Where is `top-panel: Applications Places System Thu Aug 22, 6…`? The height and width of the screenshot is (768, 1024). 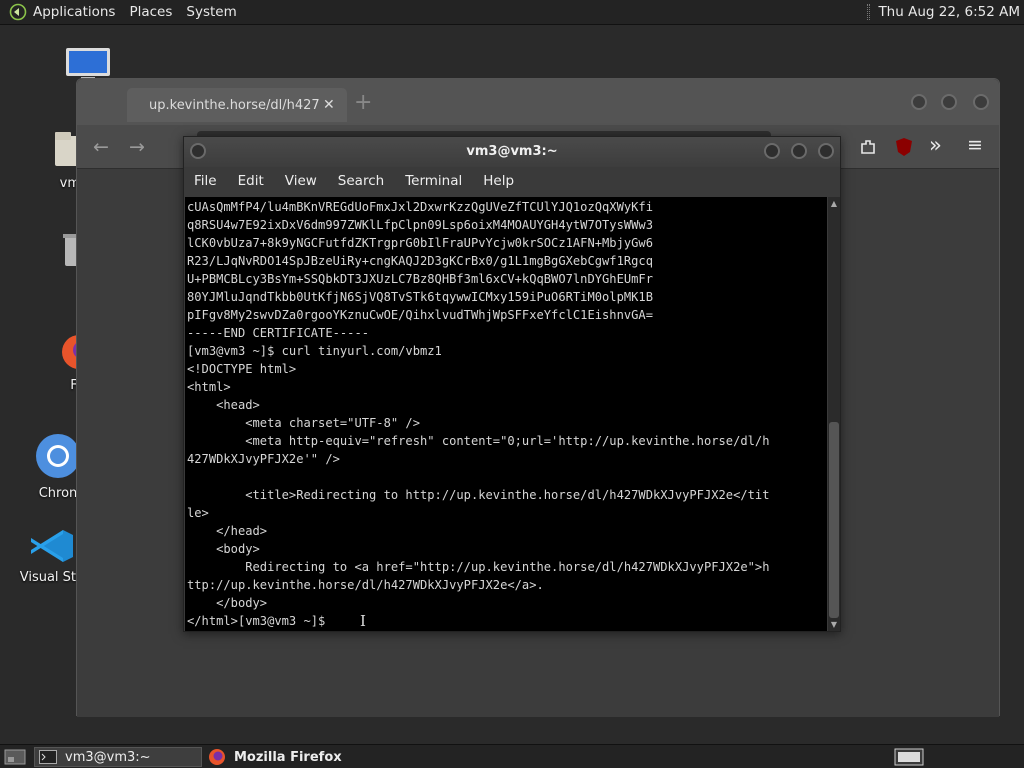 top-panel: Applications Places System Thu Aug 22, 6… is located at coordinates (512, 12).